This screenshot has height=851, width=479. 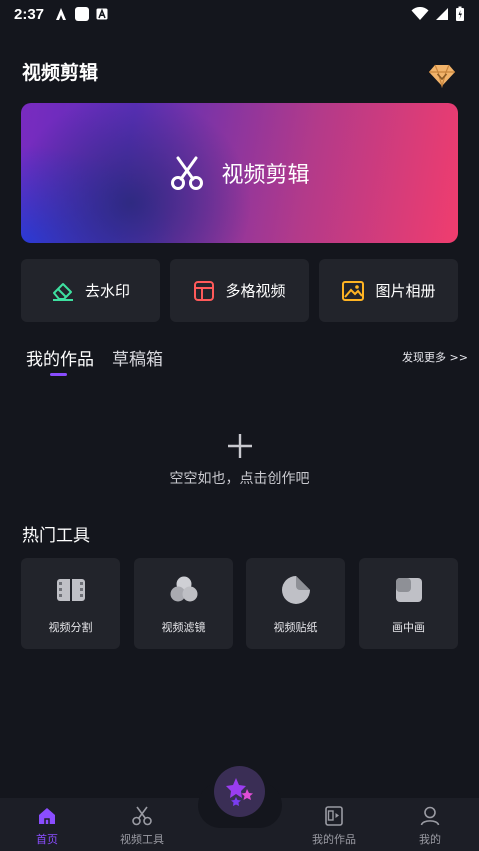 What do you see at coordinates (334, 839) in the screenshot?
I see `nav-my-works-label: 我的作品` at bounding box center [334, 839].